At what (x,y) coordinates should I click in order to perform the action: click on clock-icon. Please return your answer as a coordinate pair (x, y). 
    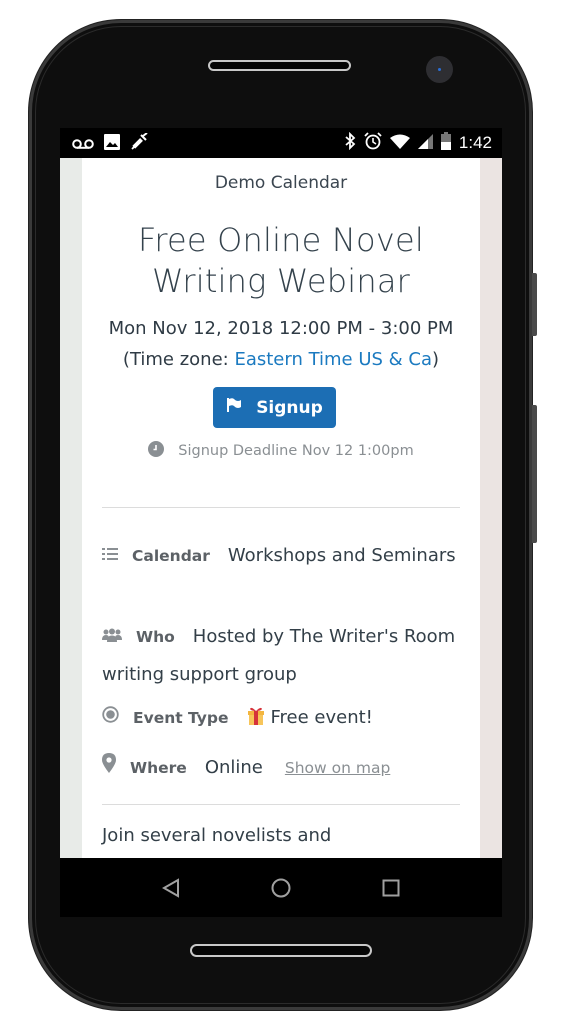
    Looking at the image, I should click on (156, 451).